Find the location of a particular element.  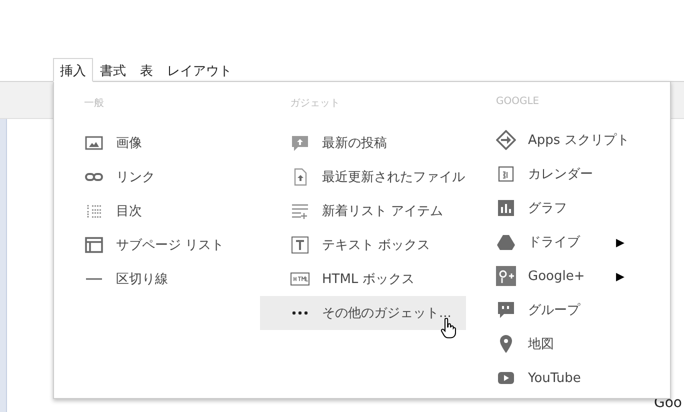

menu-item: ドライブ ▶ is located at coordinates (569, 242).